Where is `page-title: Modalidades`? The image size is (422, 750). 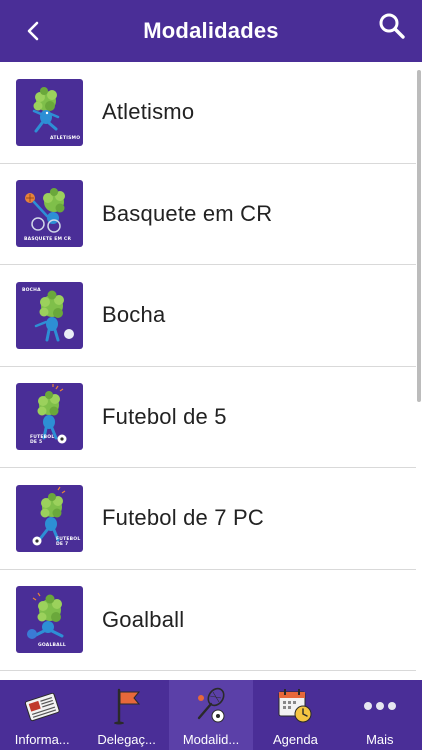
page-title: Modalidades is located at coordinates (211, 30).